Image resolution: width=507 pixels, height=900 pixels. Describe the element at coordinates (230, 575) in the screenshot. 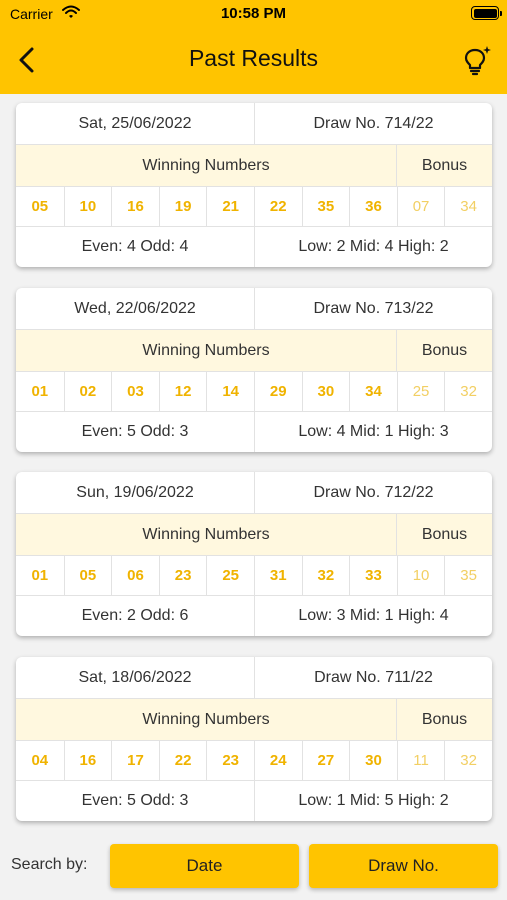

I see `winning-number: 25` at that location.